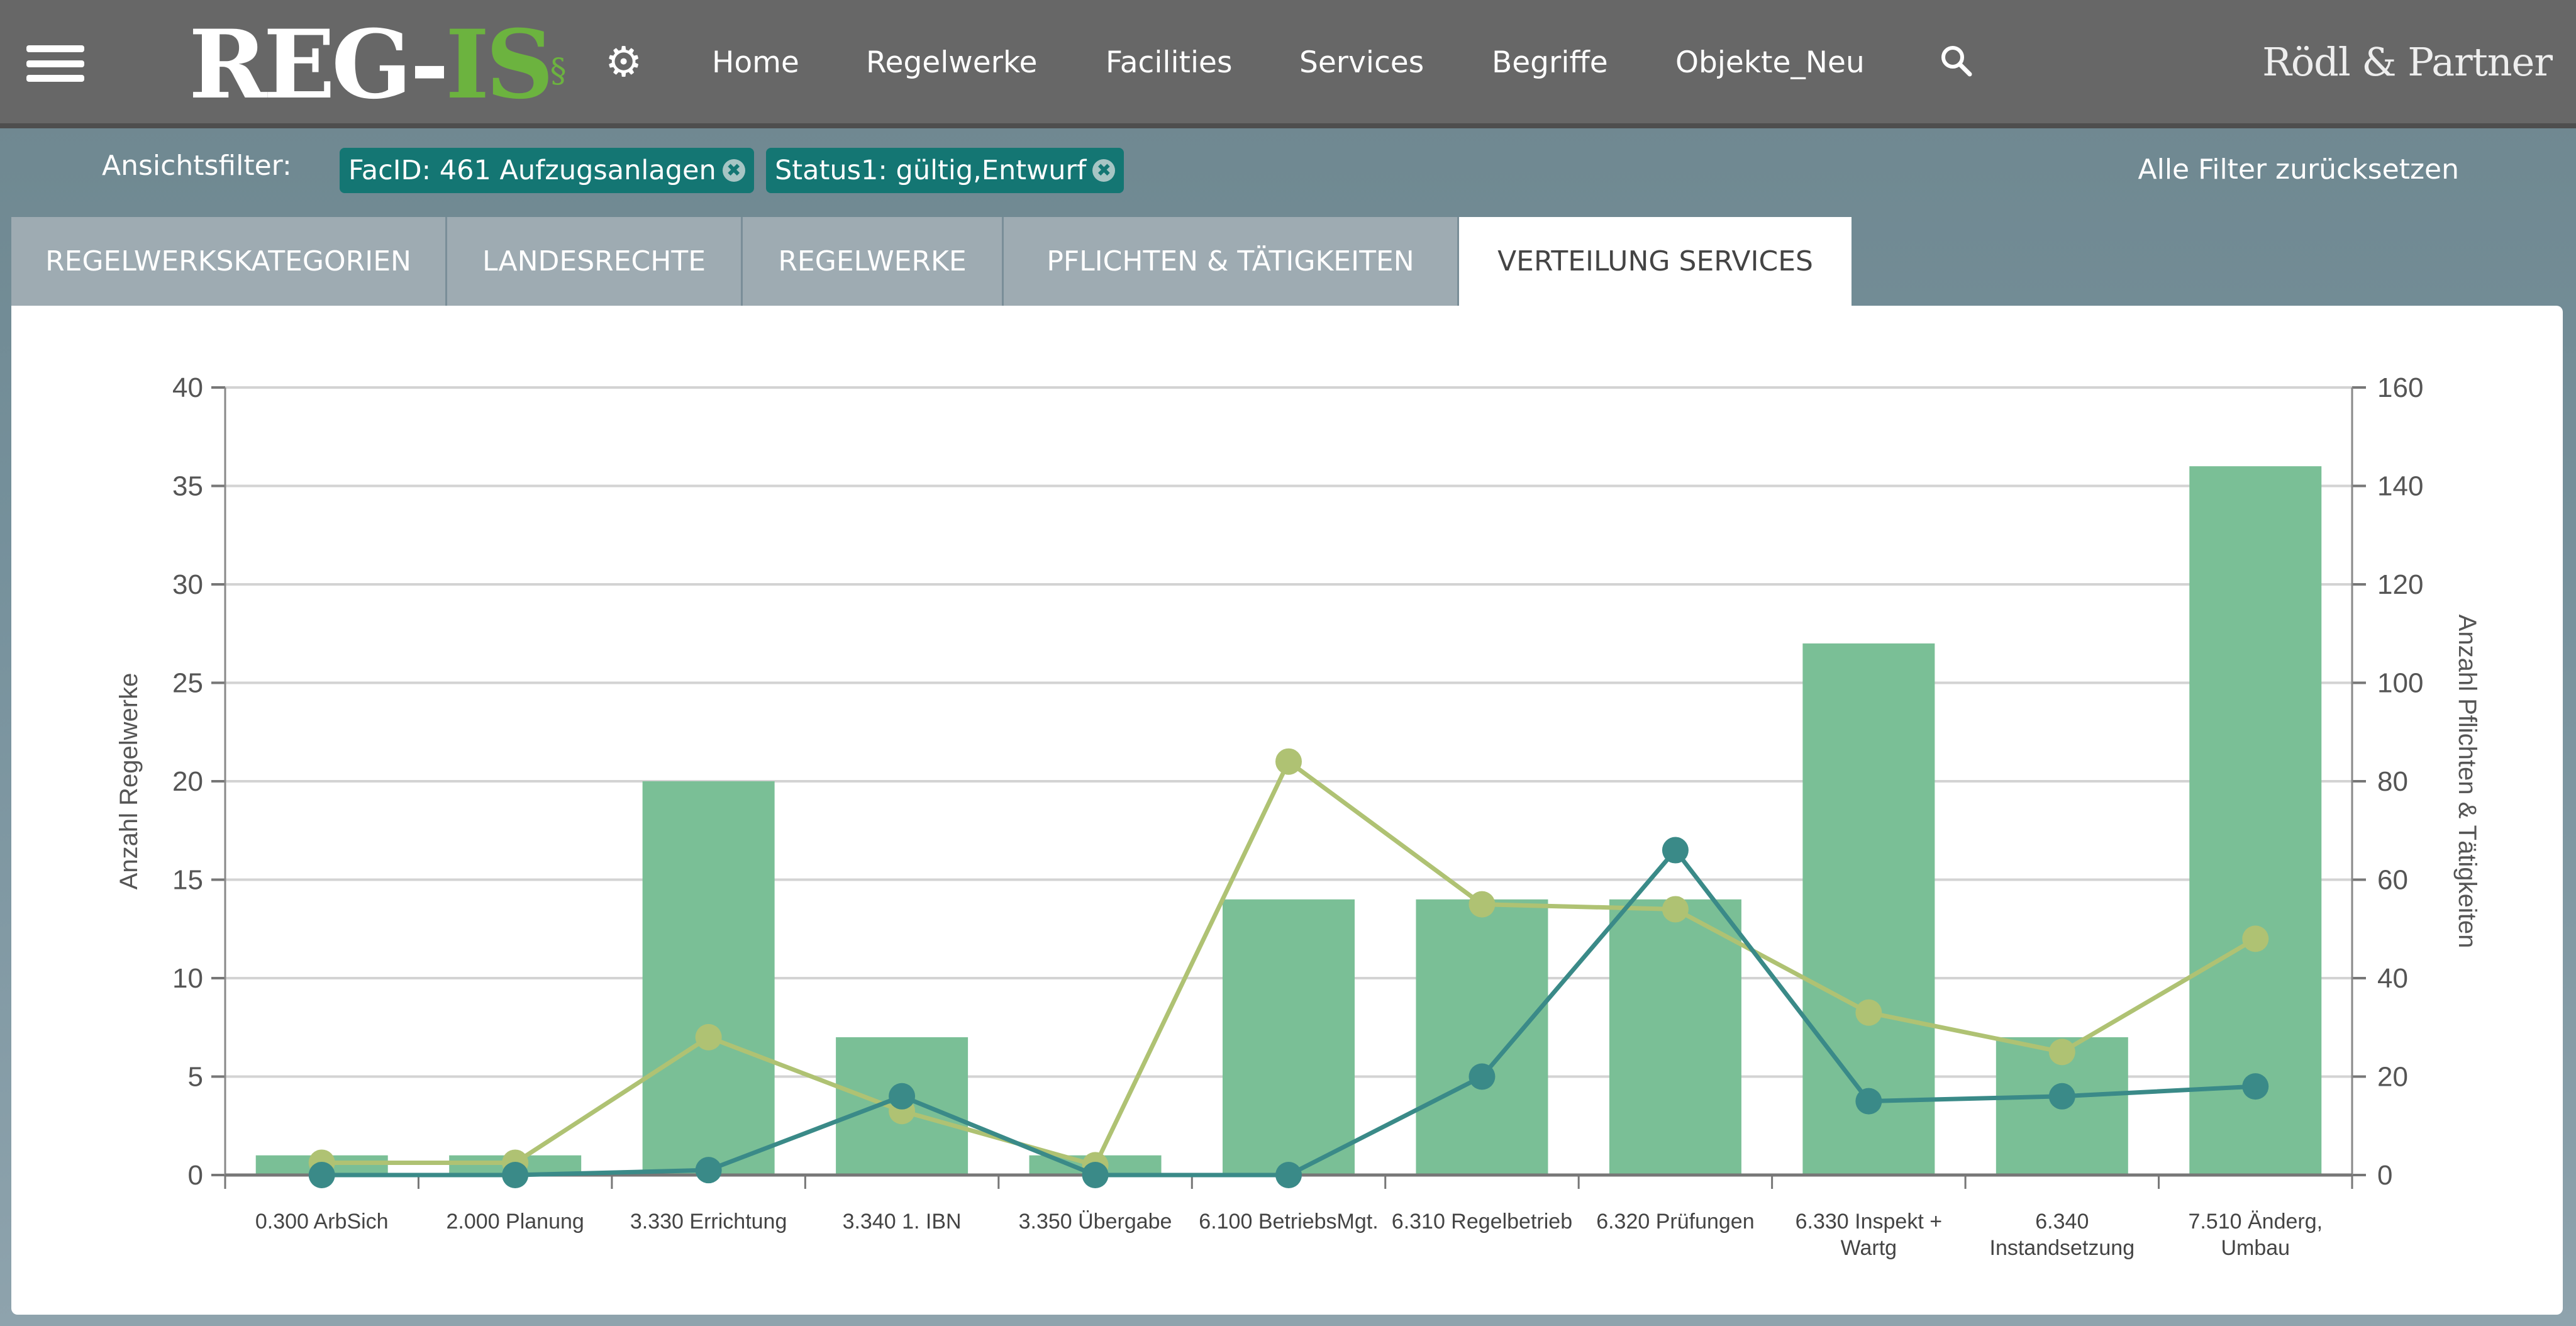  What do you see at coordinates (1288, 1222) in the screenshot?
I see `x-tick-label: 6.100 BetriebsMgt.` at bounding box center [1288, 1222].